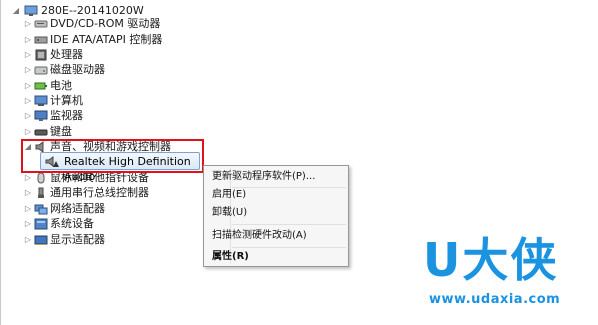 This screenshot has height=325, width=598. Describe the element at coordinates (41, 55) in the screenshot. I see `processor-icon` at that location.